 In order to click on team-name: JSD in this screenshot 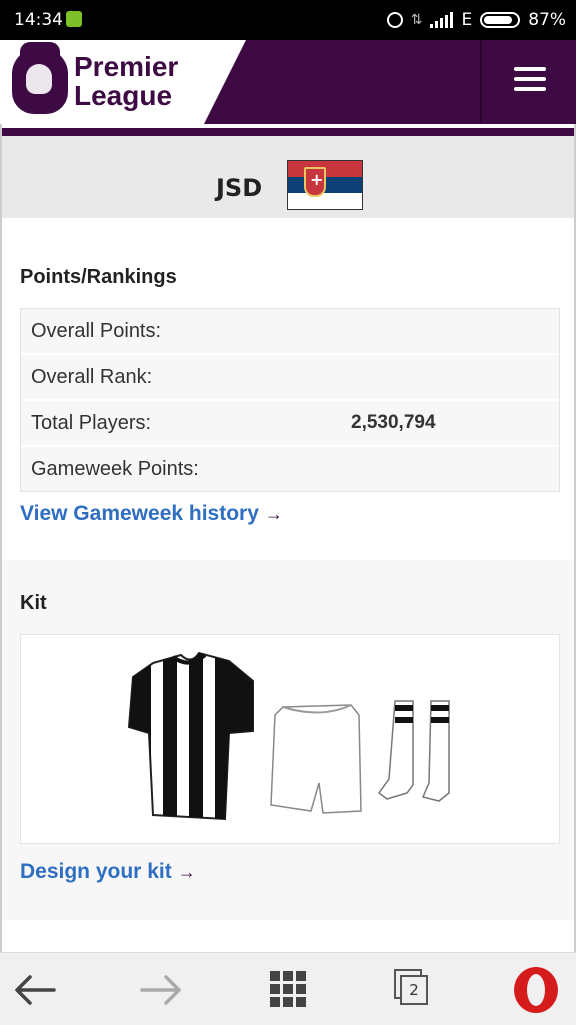, I will do `click(239, 188)`.